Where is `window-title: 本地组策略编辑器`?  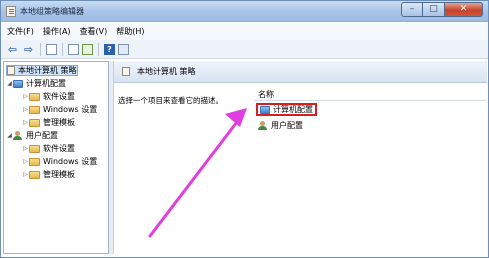
window-title: 本地组策略编辑器 is located at coordinates (52, 11).